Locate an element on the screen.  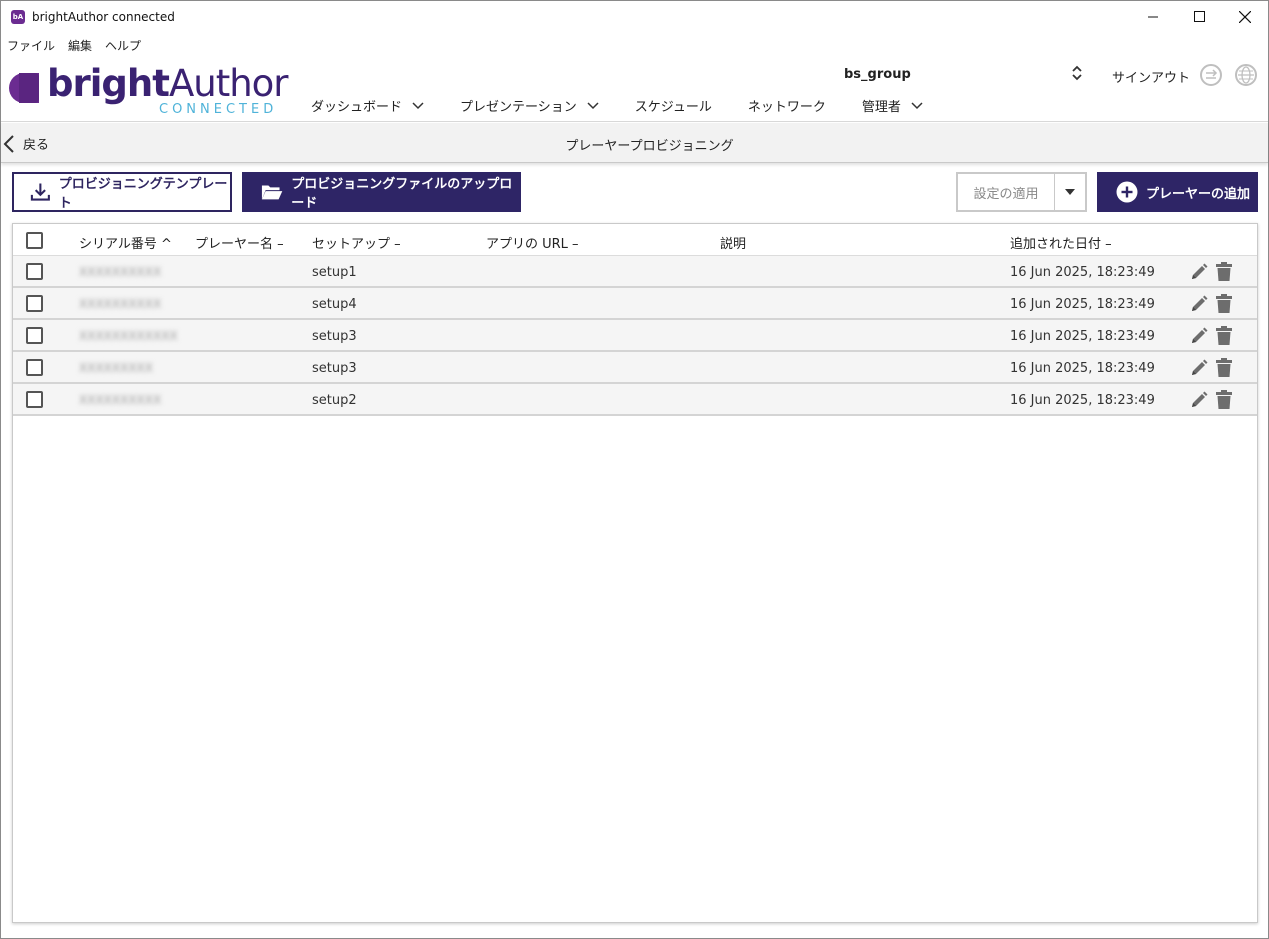
main-nav: ダッシュボード プレゼンテーション スケジュール ネットワーク 管理者 is located at coordinates (635, 105).